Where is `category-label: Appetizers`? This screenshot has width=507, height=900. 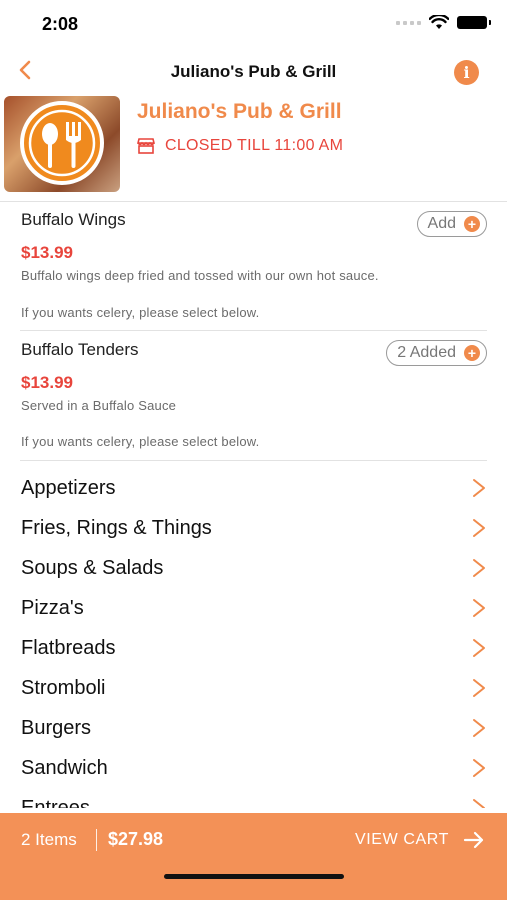 category-label: Appetizers is located at coordinates (68, 488).